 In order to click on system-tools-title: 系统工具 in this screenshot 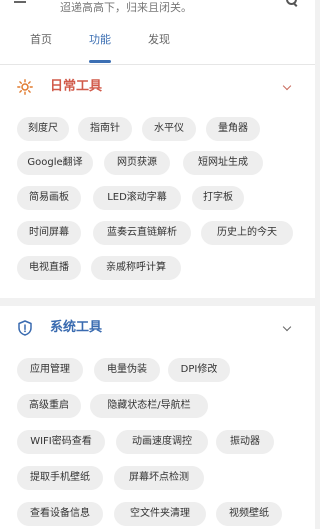, I will do `click(76, 327)`.